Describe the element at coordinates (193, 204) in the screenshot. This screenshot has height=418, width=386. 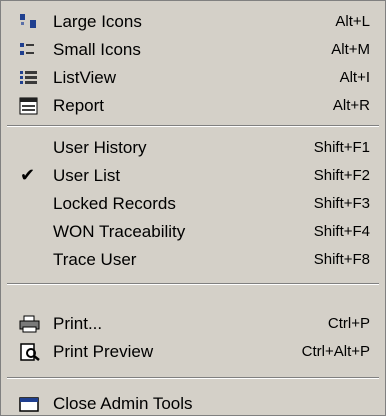
I see `menu-item-locked-records: Locked Records Shift+F3` at that location.